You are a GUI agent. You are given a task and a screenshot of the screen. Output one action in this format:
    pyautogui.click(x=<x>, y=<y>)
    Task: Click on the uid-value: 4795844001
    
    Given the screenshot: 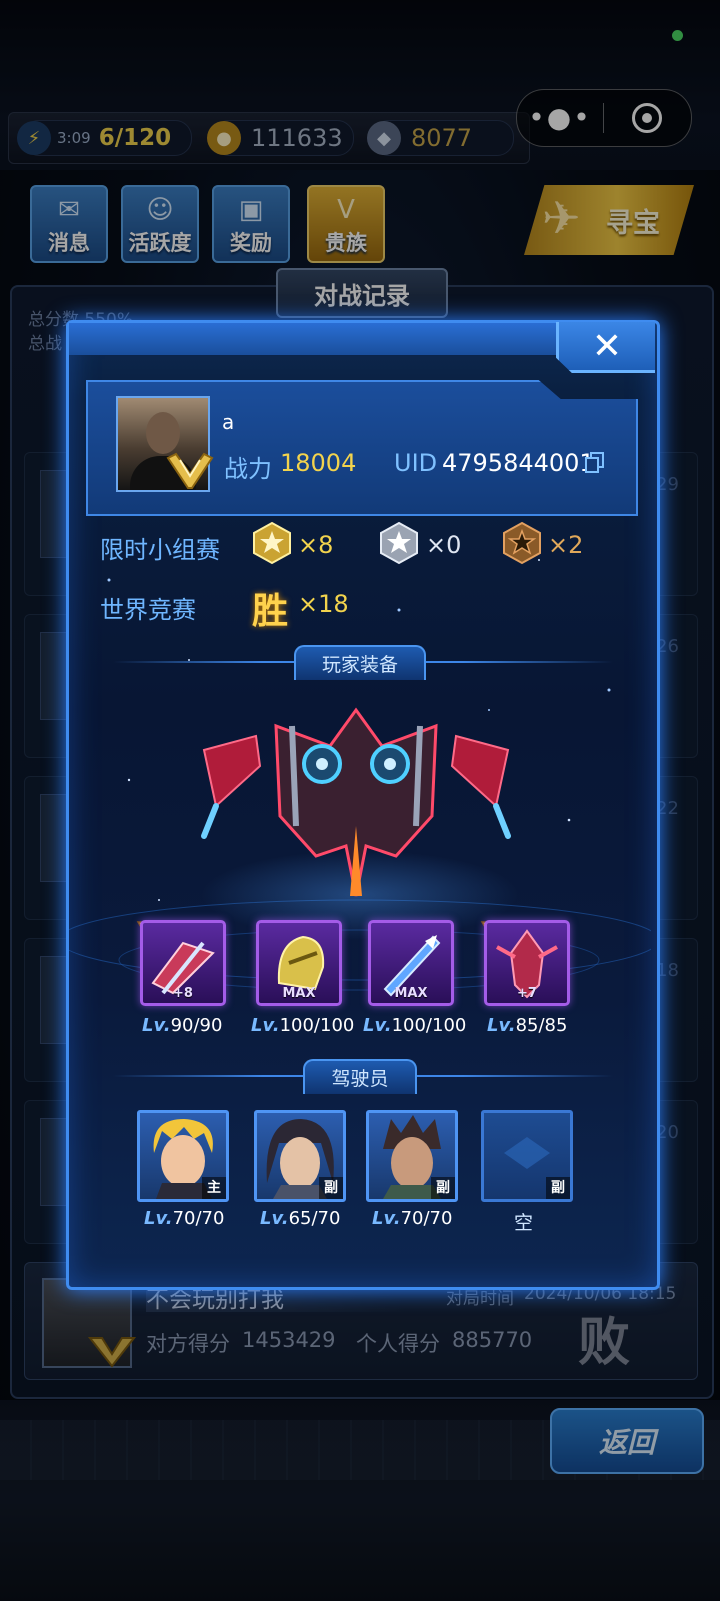 What is the action you would take?
    pyautogui.click(x=518, y=463)
    